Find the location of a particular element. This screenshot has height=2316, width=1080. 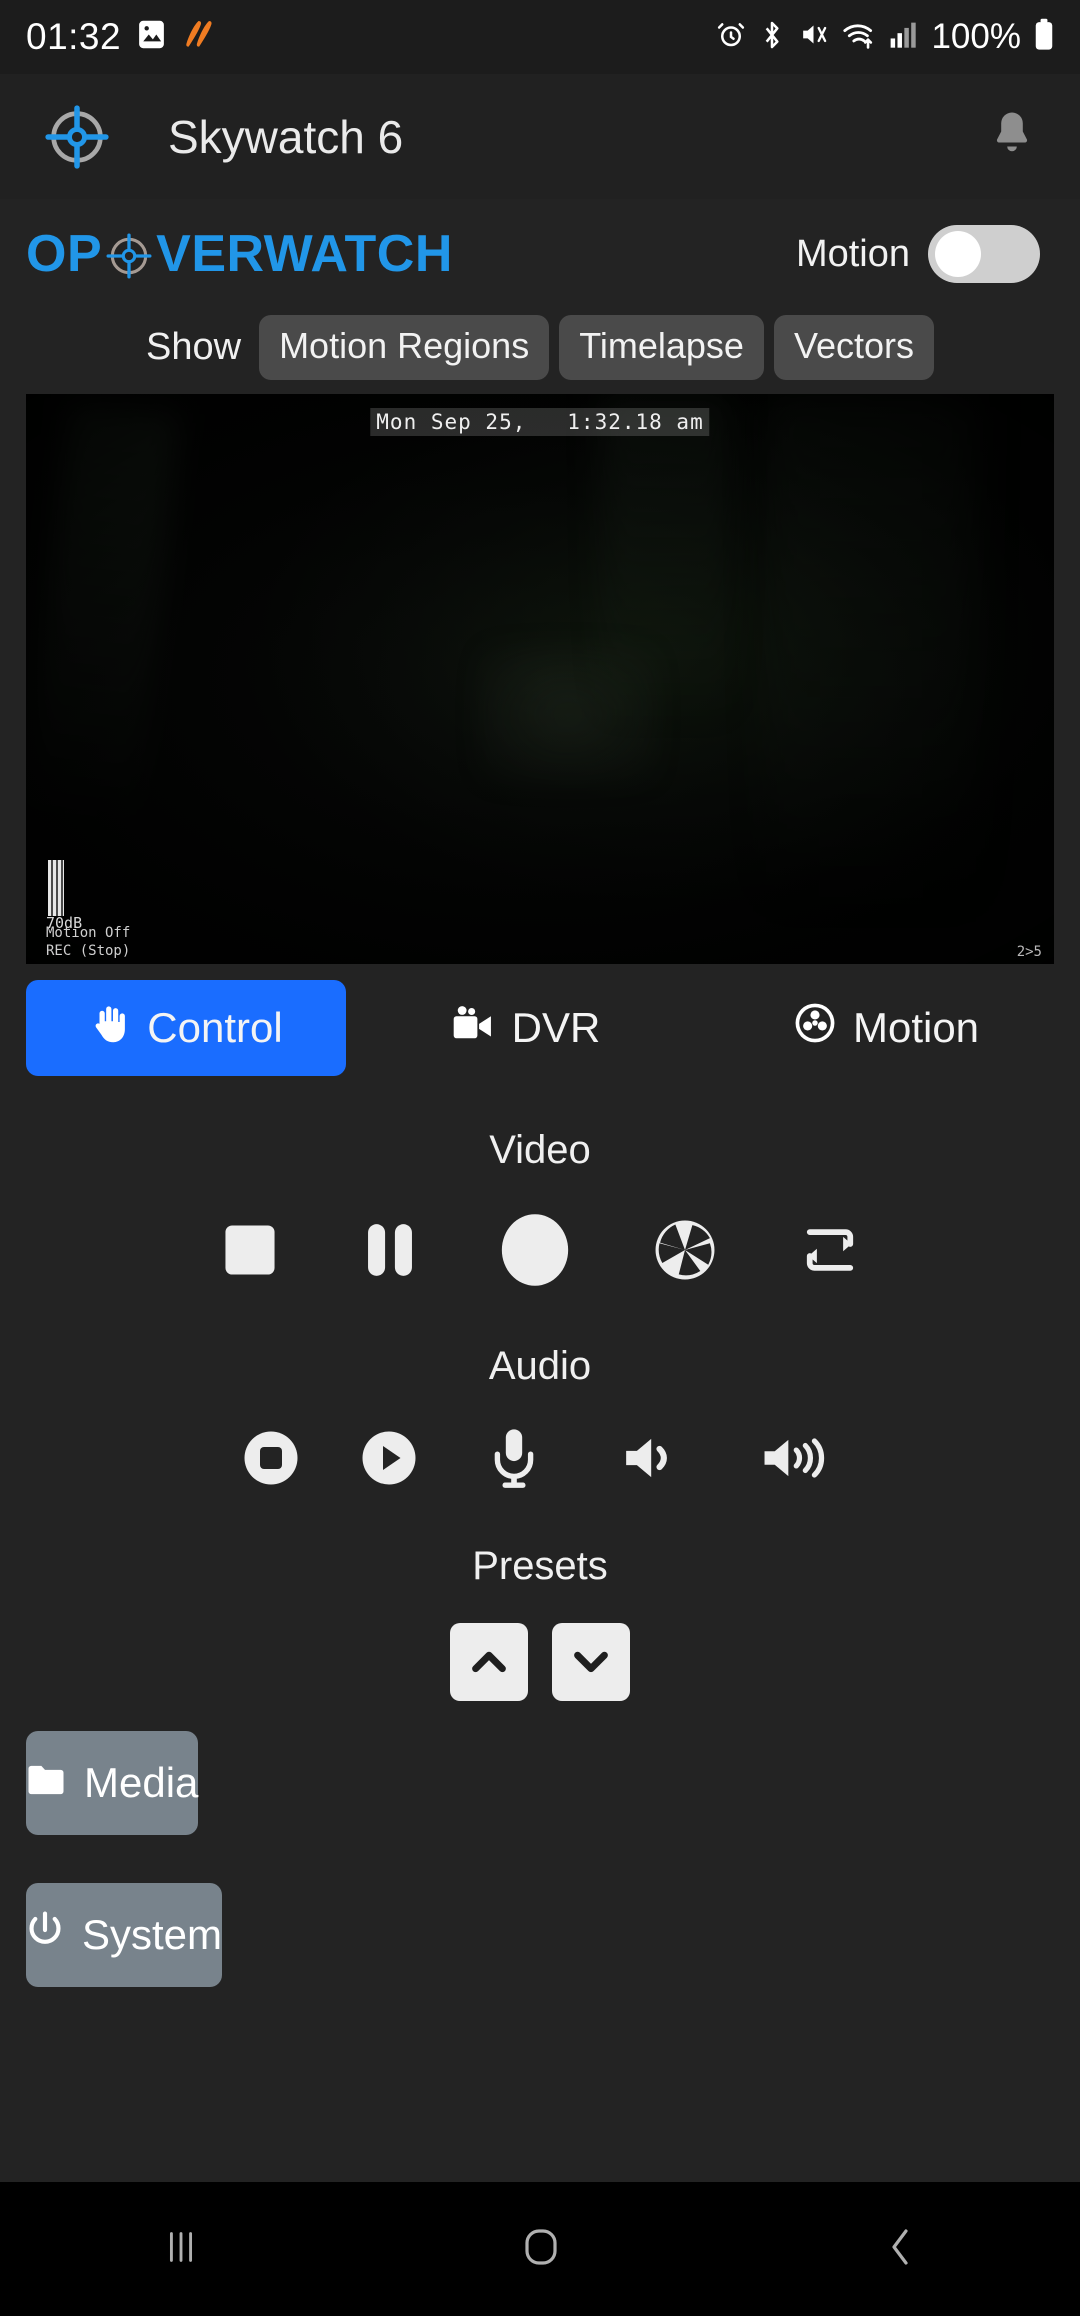

video-record-button is located at coordinates (535, 1251).